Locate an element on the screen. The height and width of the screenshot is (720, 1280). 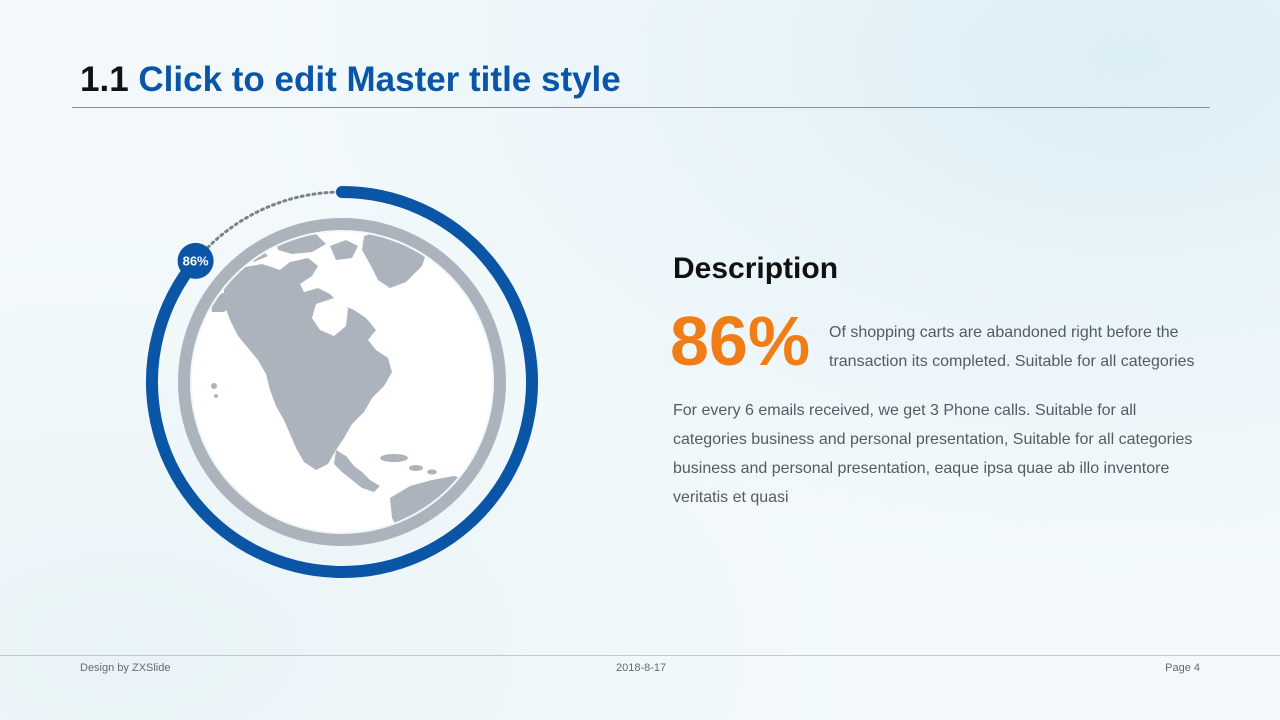
progress-badge: 86% is located at coordinates (195, 260).